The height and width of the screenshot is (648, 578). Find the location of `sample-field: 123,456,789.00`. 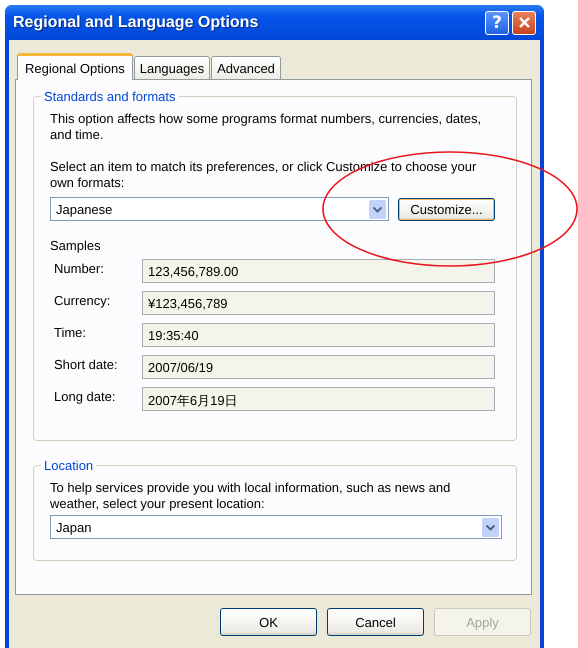

sample-field: 123,456,789.00 is located at coordinates (318, 271).